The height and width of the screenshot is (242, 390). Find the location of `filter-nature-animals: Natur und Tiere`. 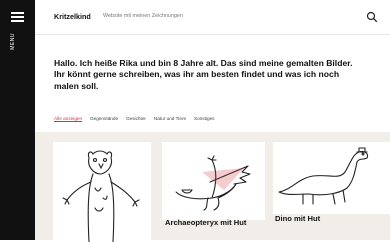

filter-nature-animals: Natur und Tiere is located at coordinates (170, 118).